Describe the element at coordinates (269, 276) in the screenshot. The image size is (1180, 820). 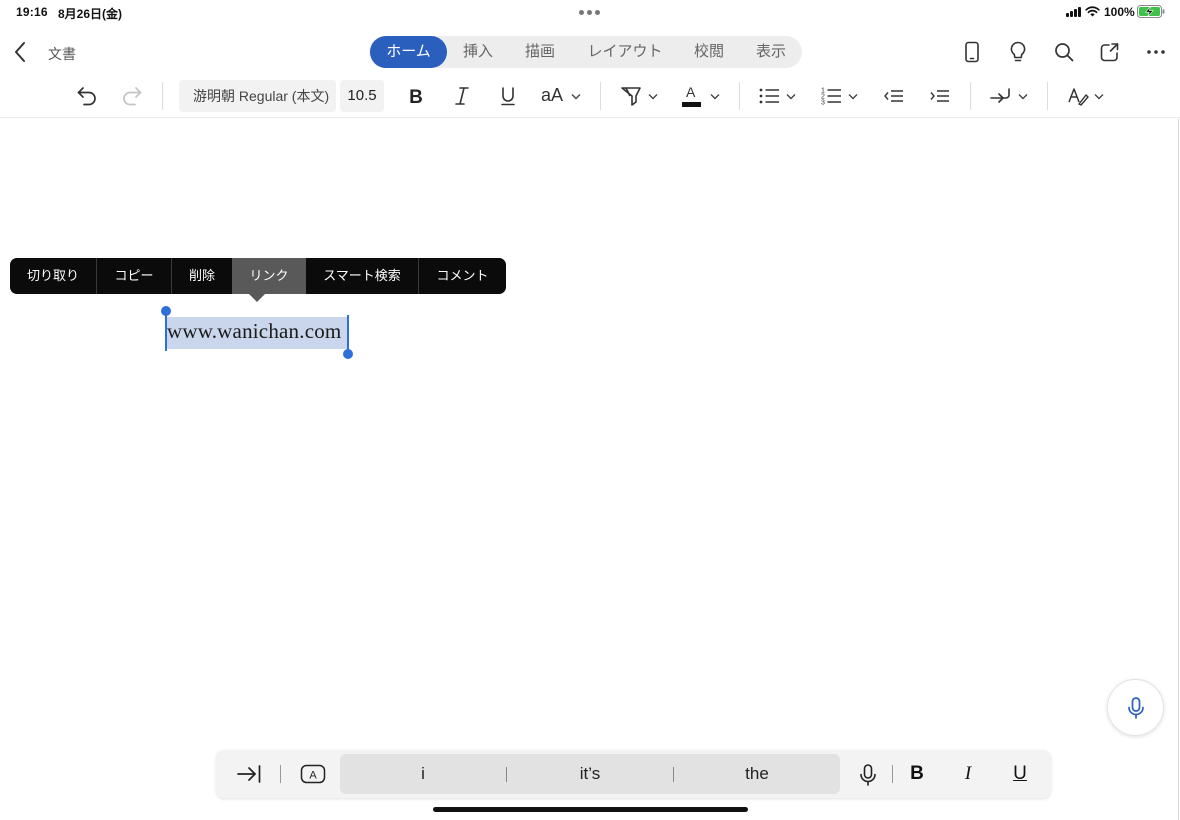
I see `menu-item-link: リンク` at that location.